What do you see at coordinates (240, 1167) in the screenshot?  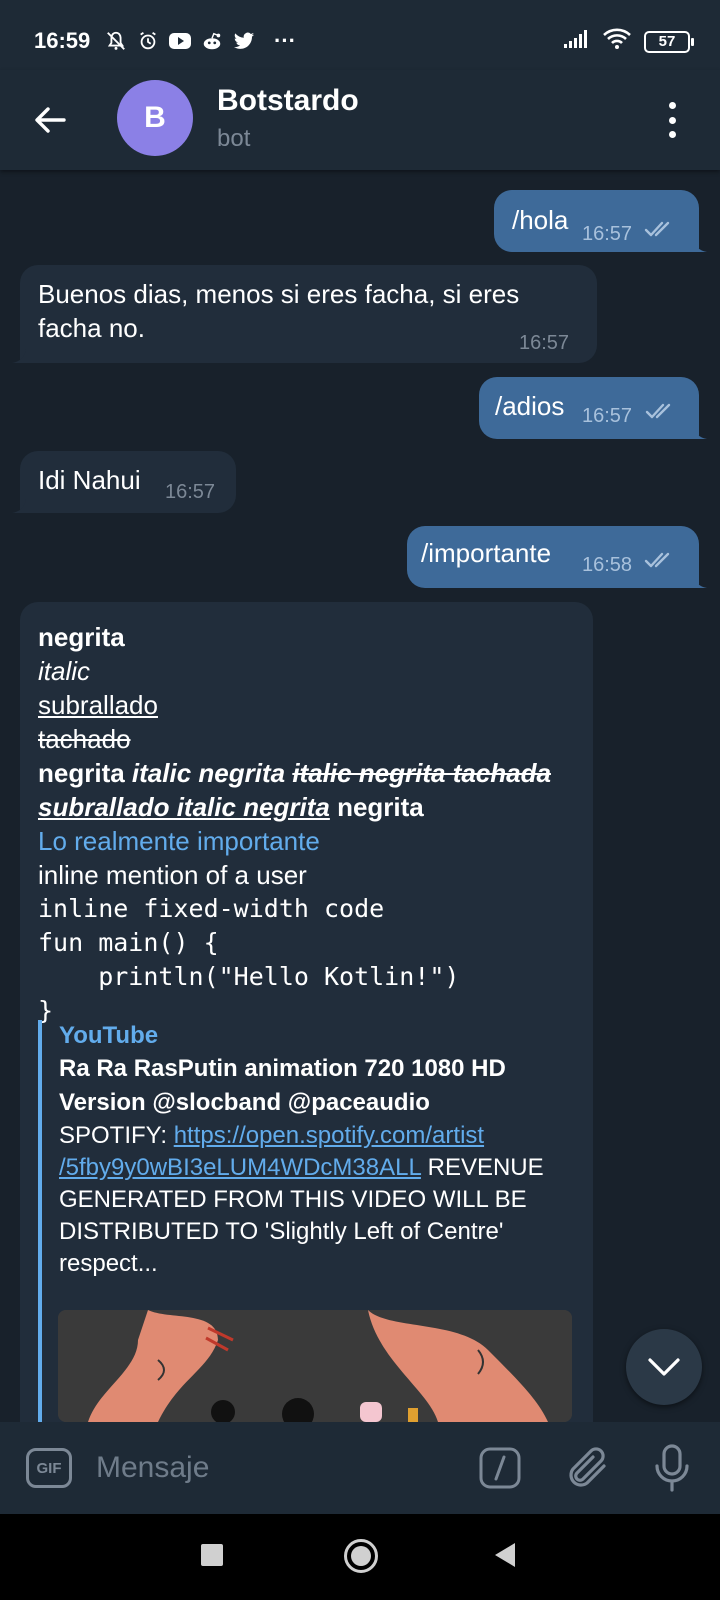 I see `preview-desc-link: /5fby9y0wBI3eLUM4WDcM38ALL` at bounding box center [240, 1167].